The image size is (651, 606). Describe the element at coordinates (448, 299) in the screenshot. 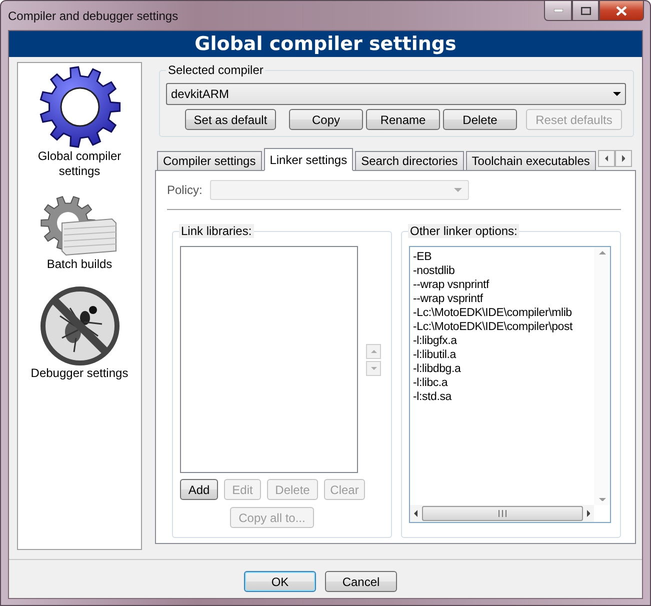

I see `option-line: --wrap vsprintf` at that location.